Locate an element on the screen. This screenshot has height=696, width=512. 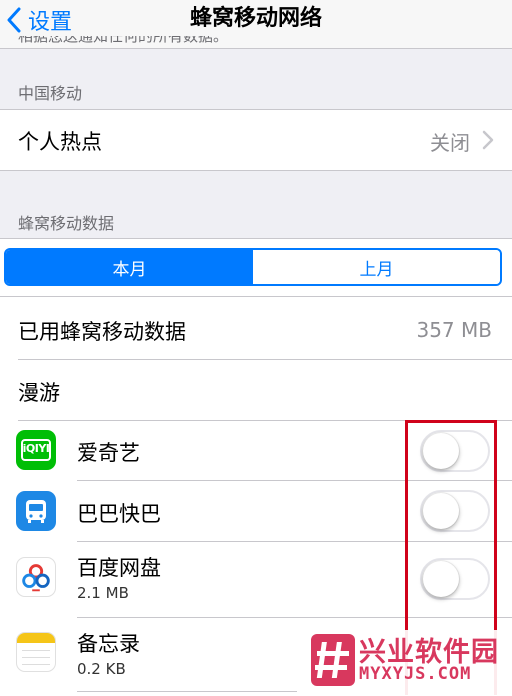
app-name: 爱奇艺 is located at coordinates (108, 453).